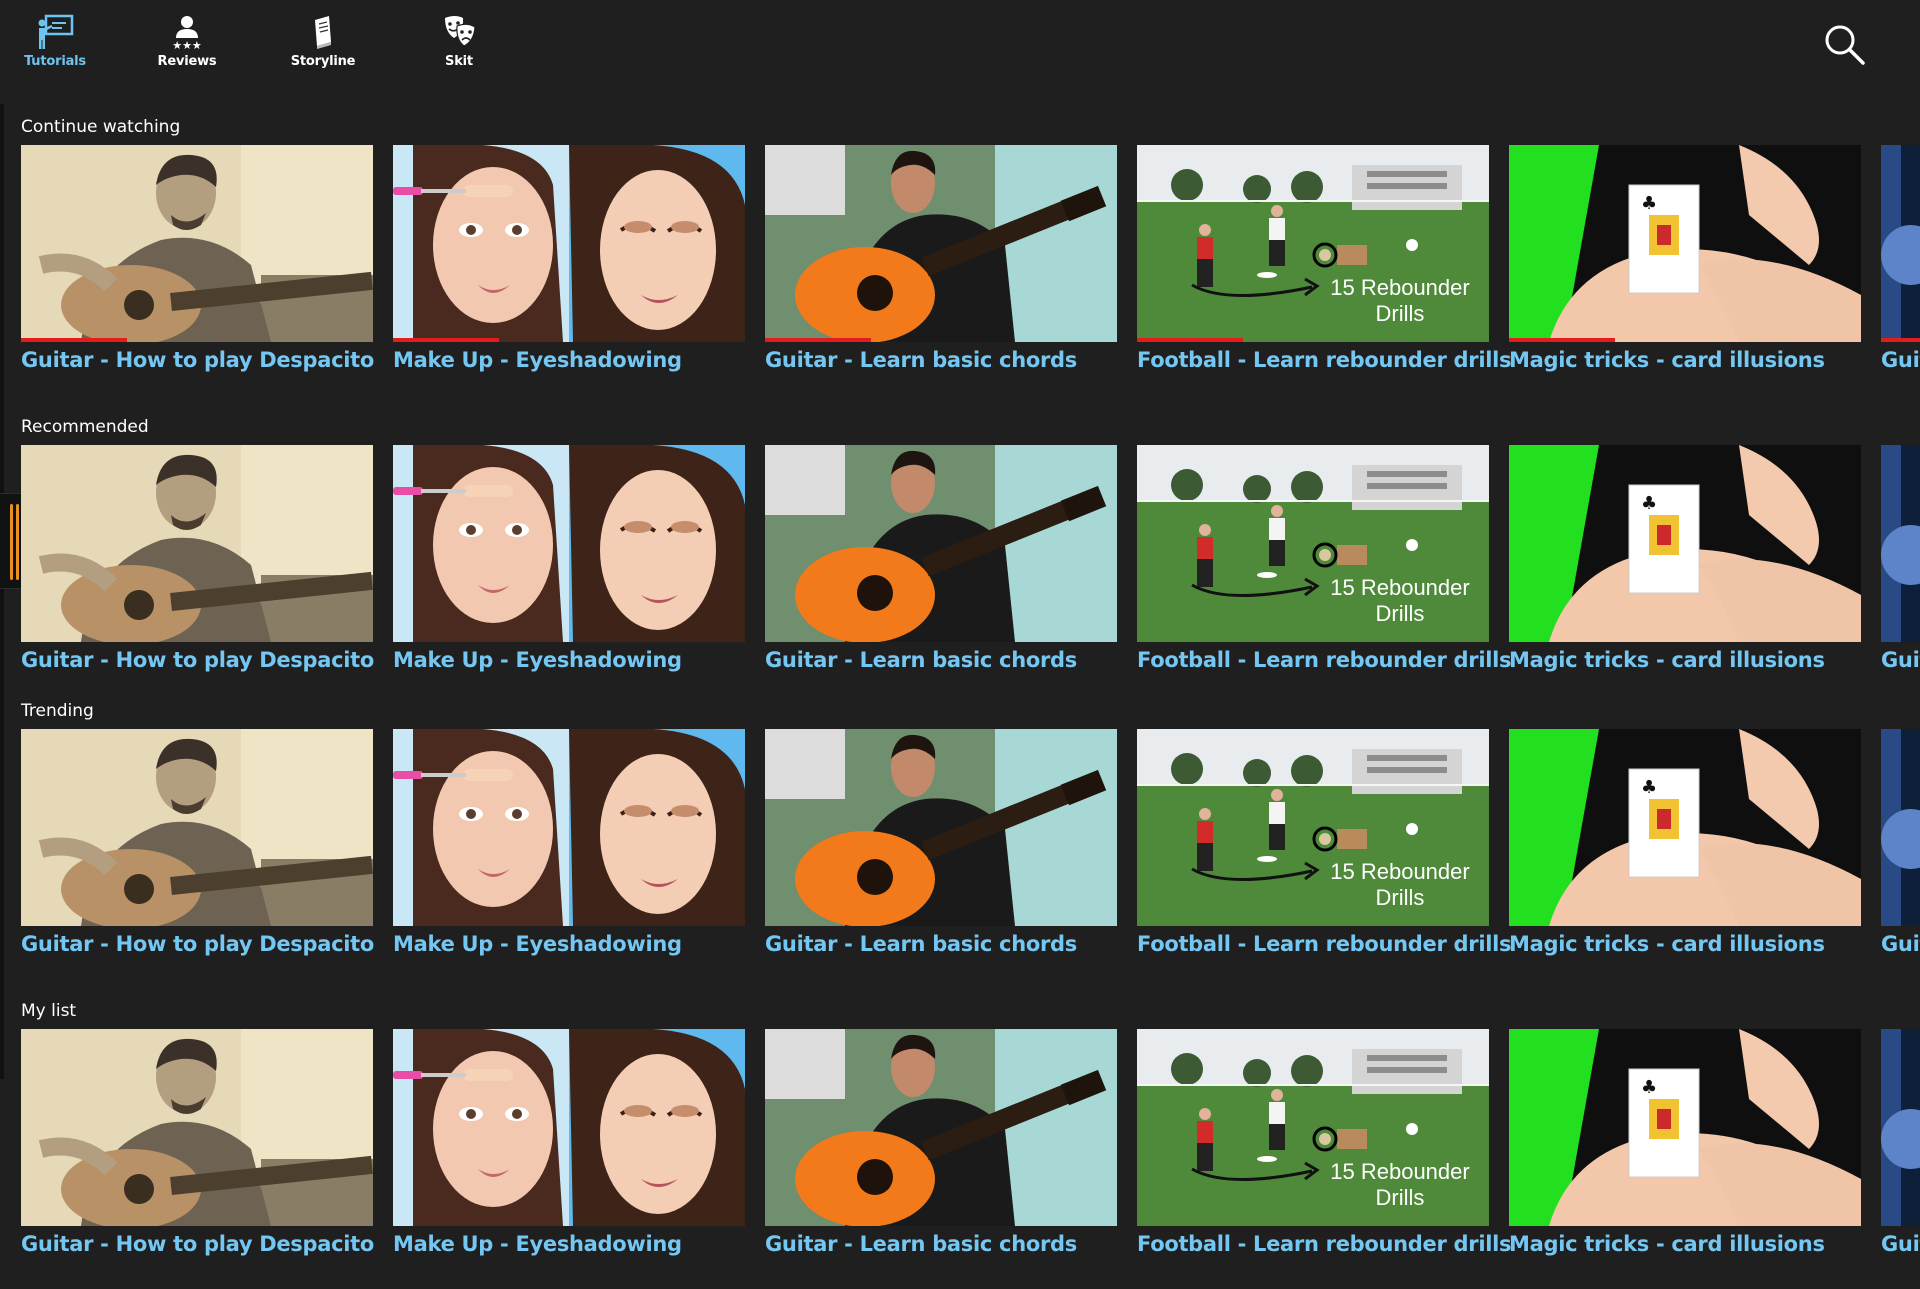 This screenshot has width=1920, height=1289. Describe the element at coordinates (101, 127) in the screenshot. I see `section-title: Continue watching` at that location.